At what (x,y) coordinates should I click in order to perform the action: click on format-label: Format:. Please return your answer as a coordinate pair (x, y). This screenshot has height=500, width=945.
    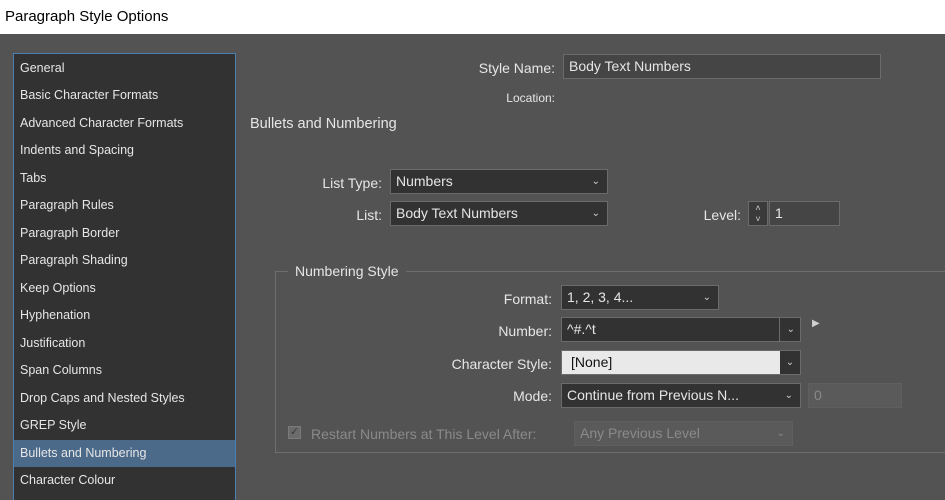
    Looking at the image, I should click on (527, 299).